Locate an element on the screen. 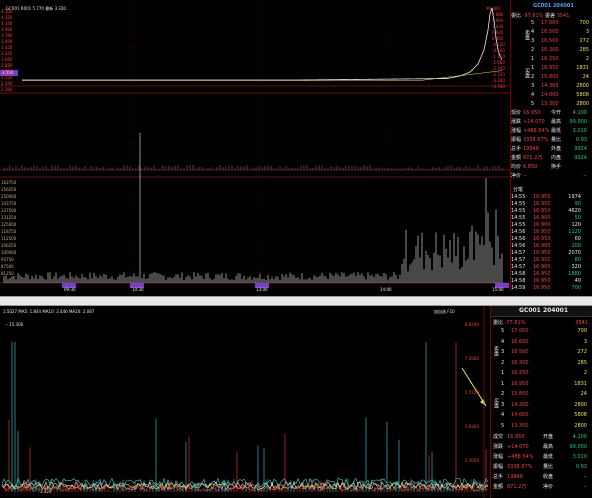 This screenshot has height=498, width=592. bottom-order-book-row: 5 13.300 2800 is located at coordinates (546, 426).